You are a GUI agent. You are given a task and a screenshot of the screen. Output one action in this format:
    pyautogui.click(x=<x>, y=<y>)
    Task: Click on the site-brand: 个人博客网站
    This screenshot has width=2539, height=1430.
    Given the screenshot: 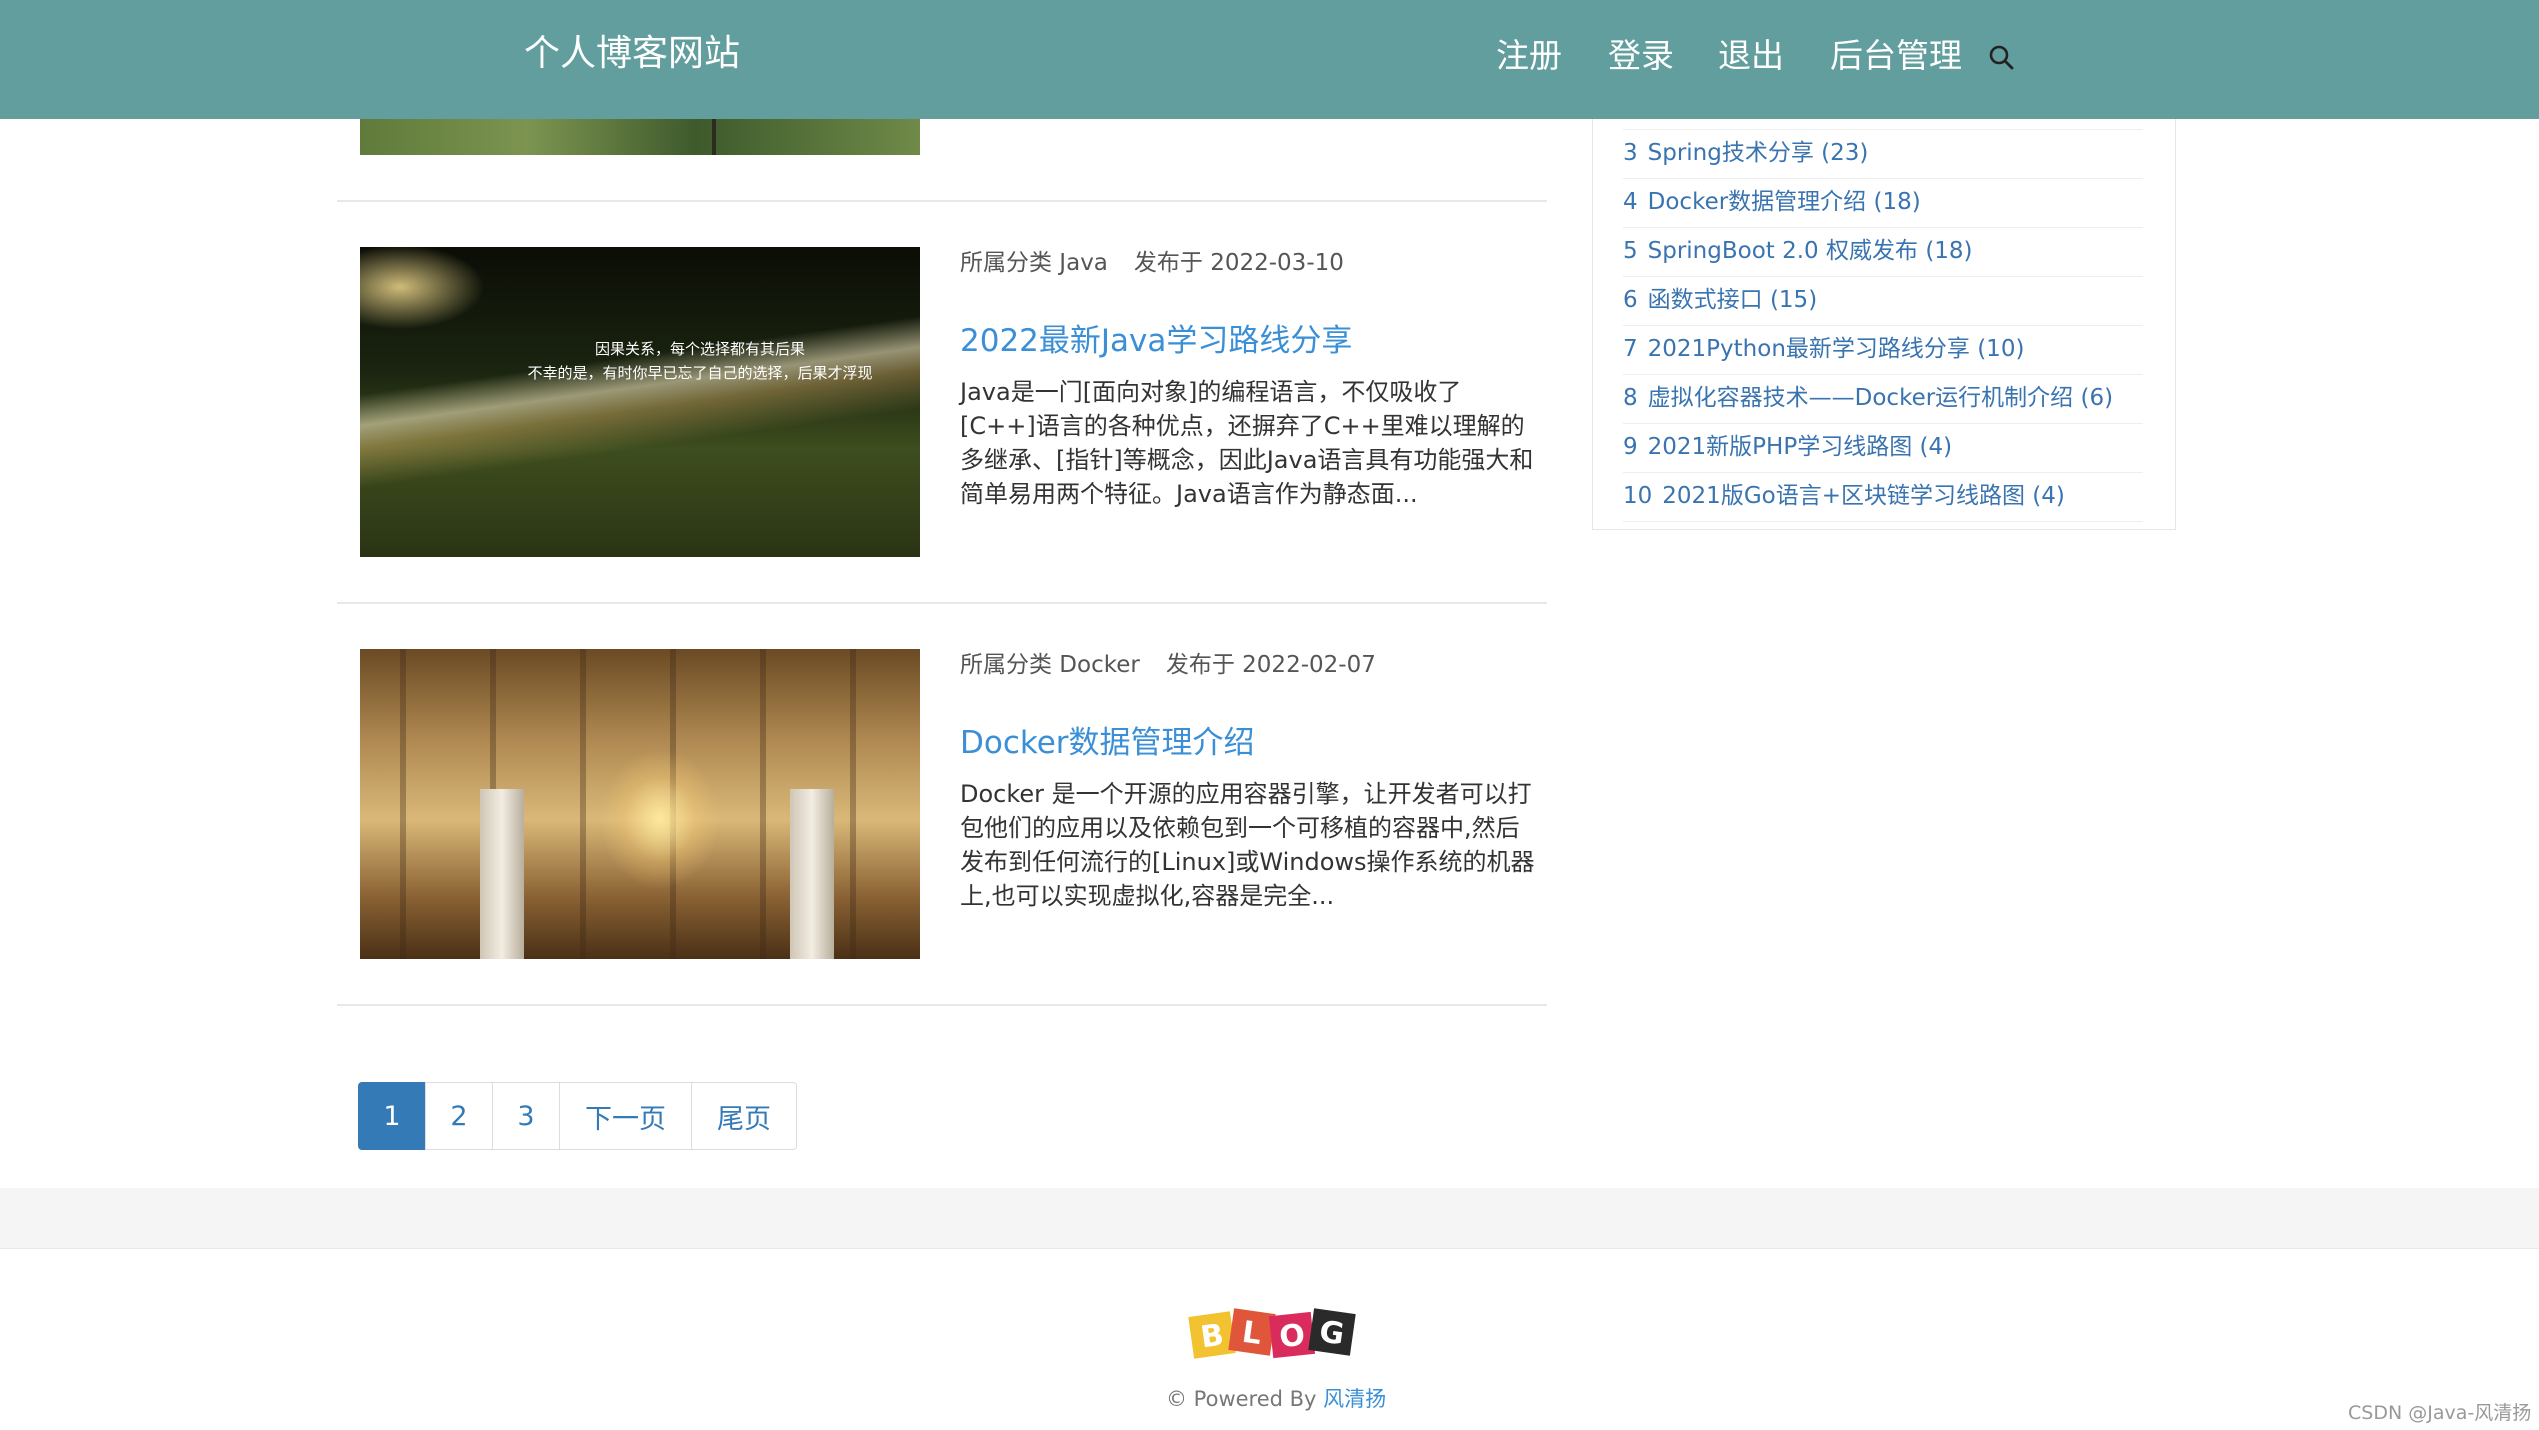 What is the action you would take?
    pyautogui.click(x=632, y=54)
    